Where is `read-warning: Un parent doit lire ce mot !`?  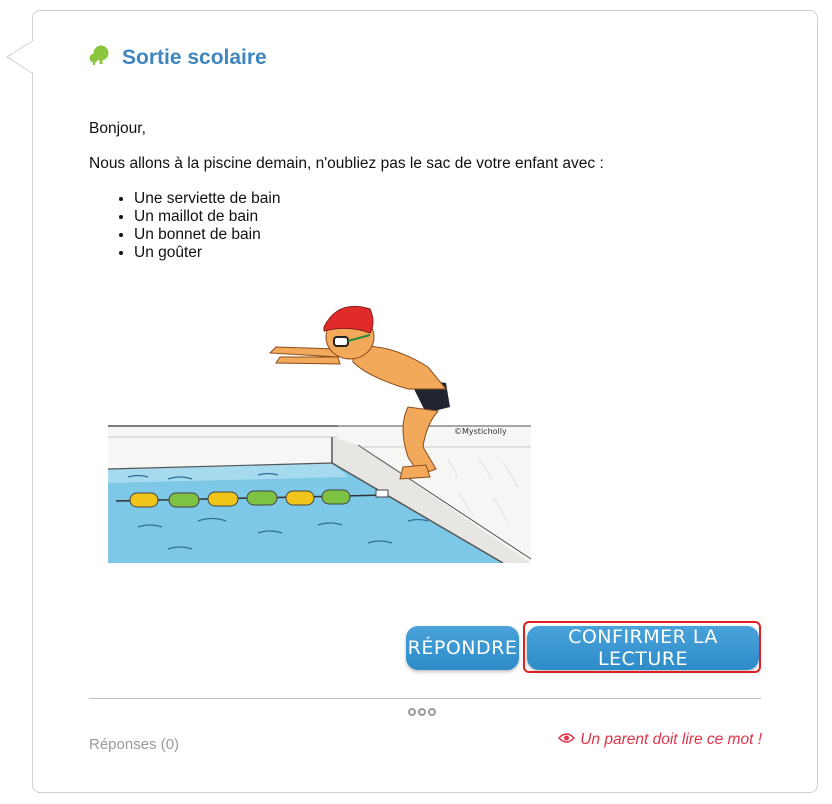
read-warning: Un parent doit lire ce mot ! is located at coordinates (660, 740).